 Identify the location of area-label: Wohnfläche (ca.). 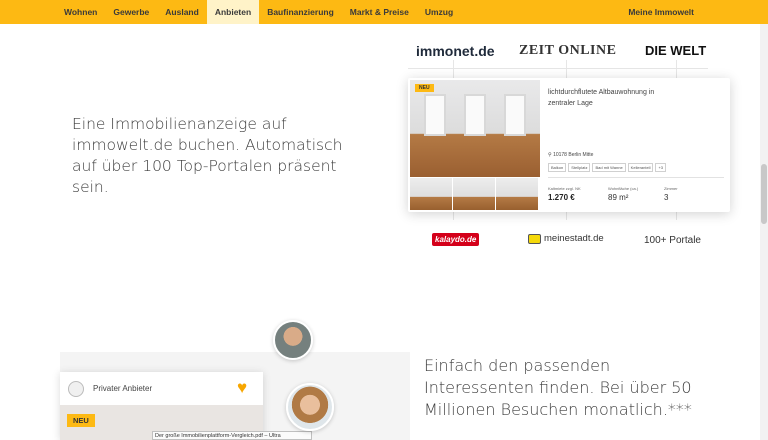
(623, 188).